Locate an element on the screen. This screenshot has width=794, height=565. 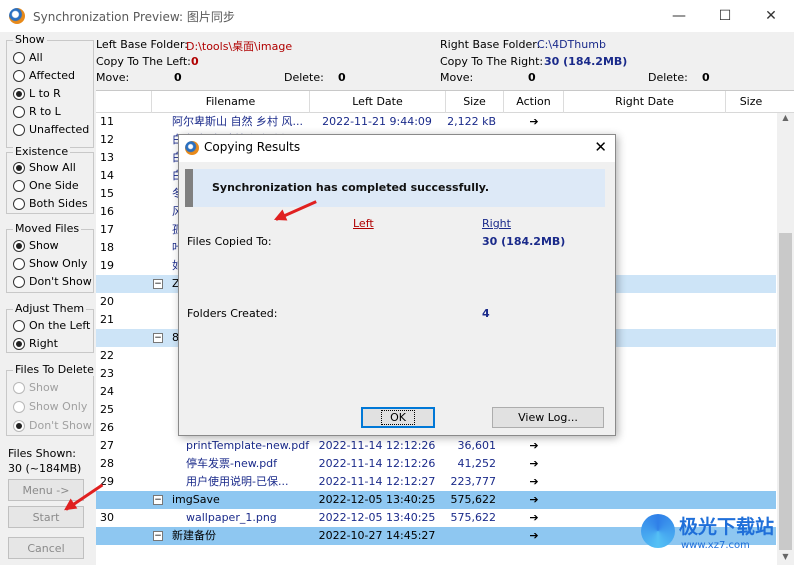
row-left-size: 2,122 kB is located at coordinates (471, 121).